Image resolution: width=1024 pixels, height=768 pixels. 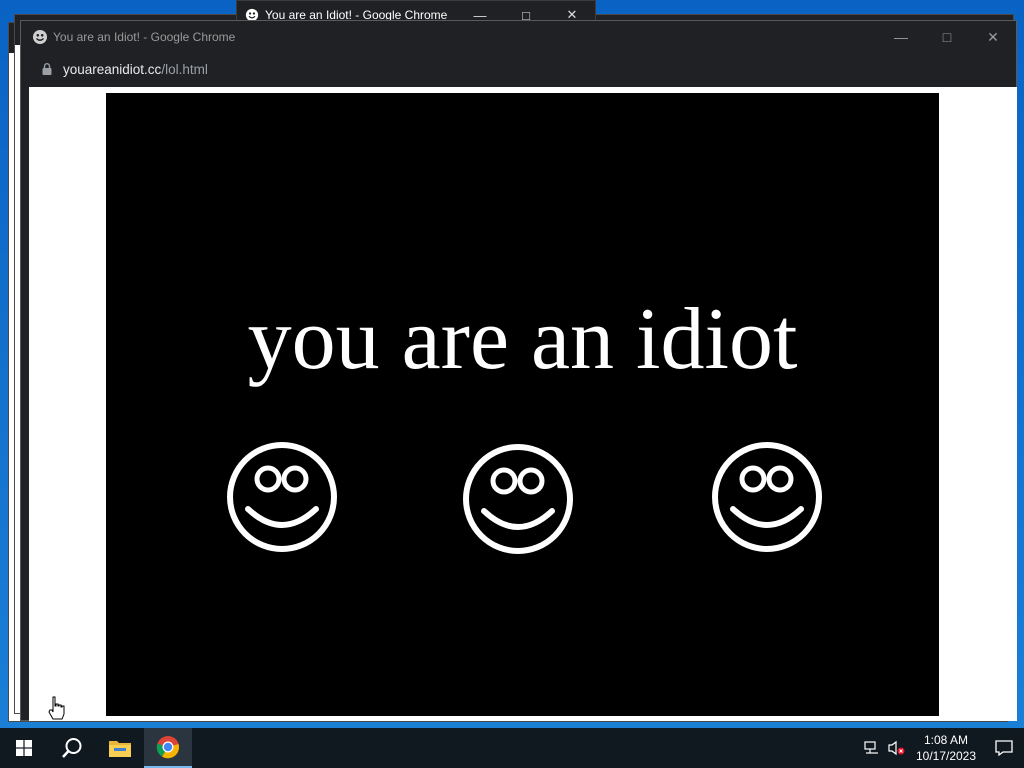 What do you see at coordinates (872, 748) in the screenshot?
I see `network-icon` at bounding box center [872, 748].